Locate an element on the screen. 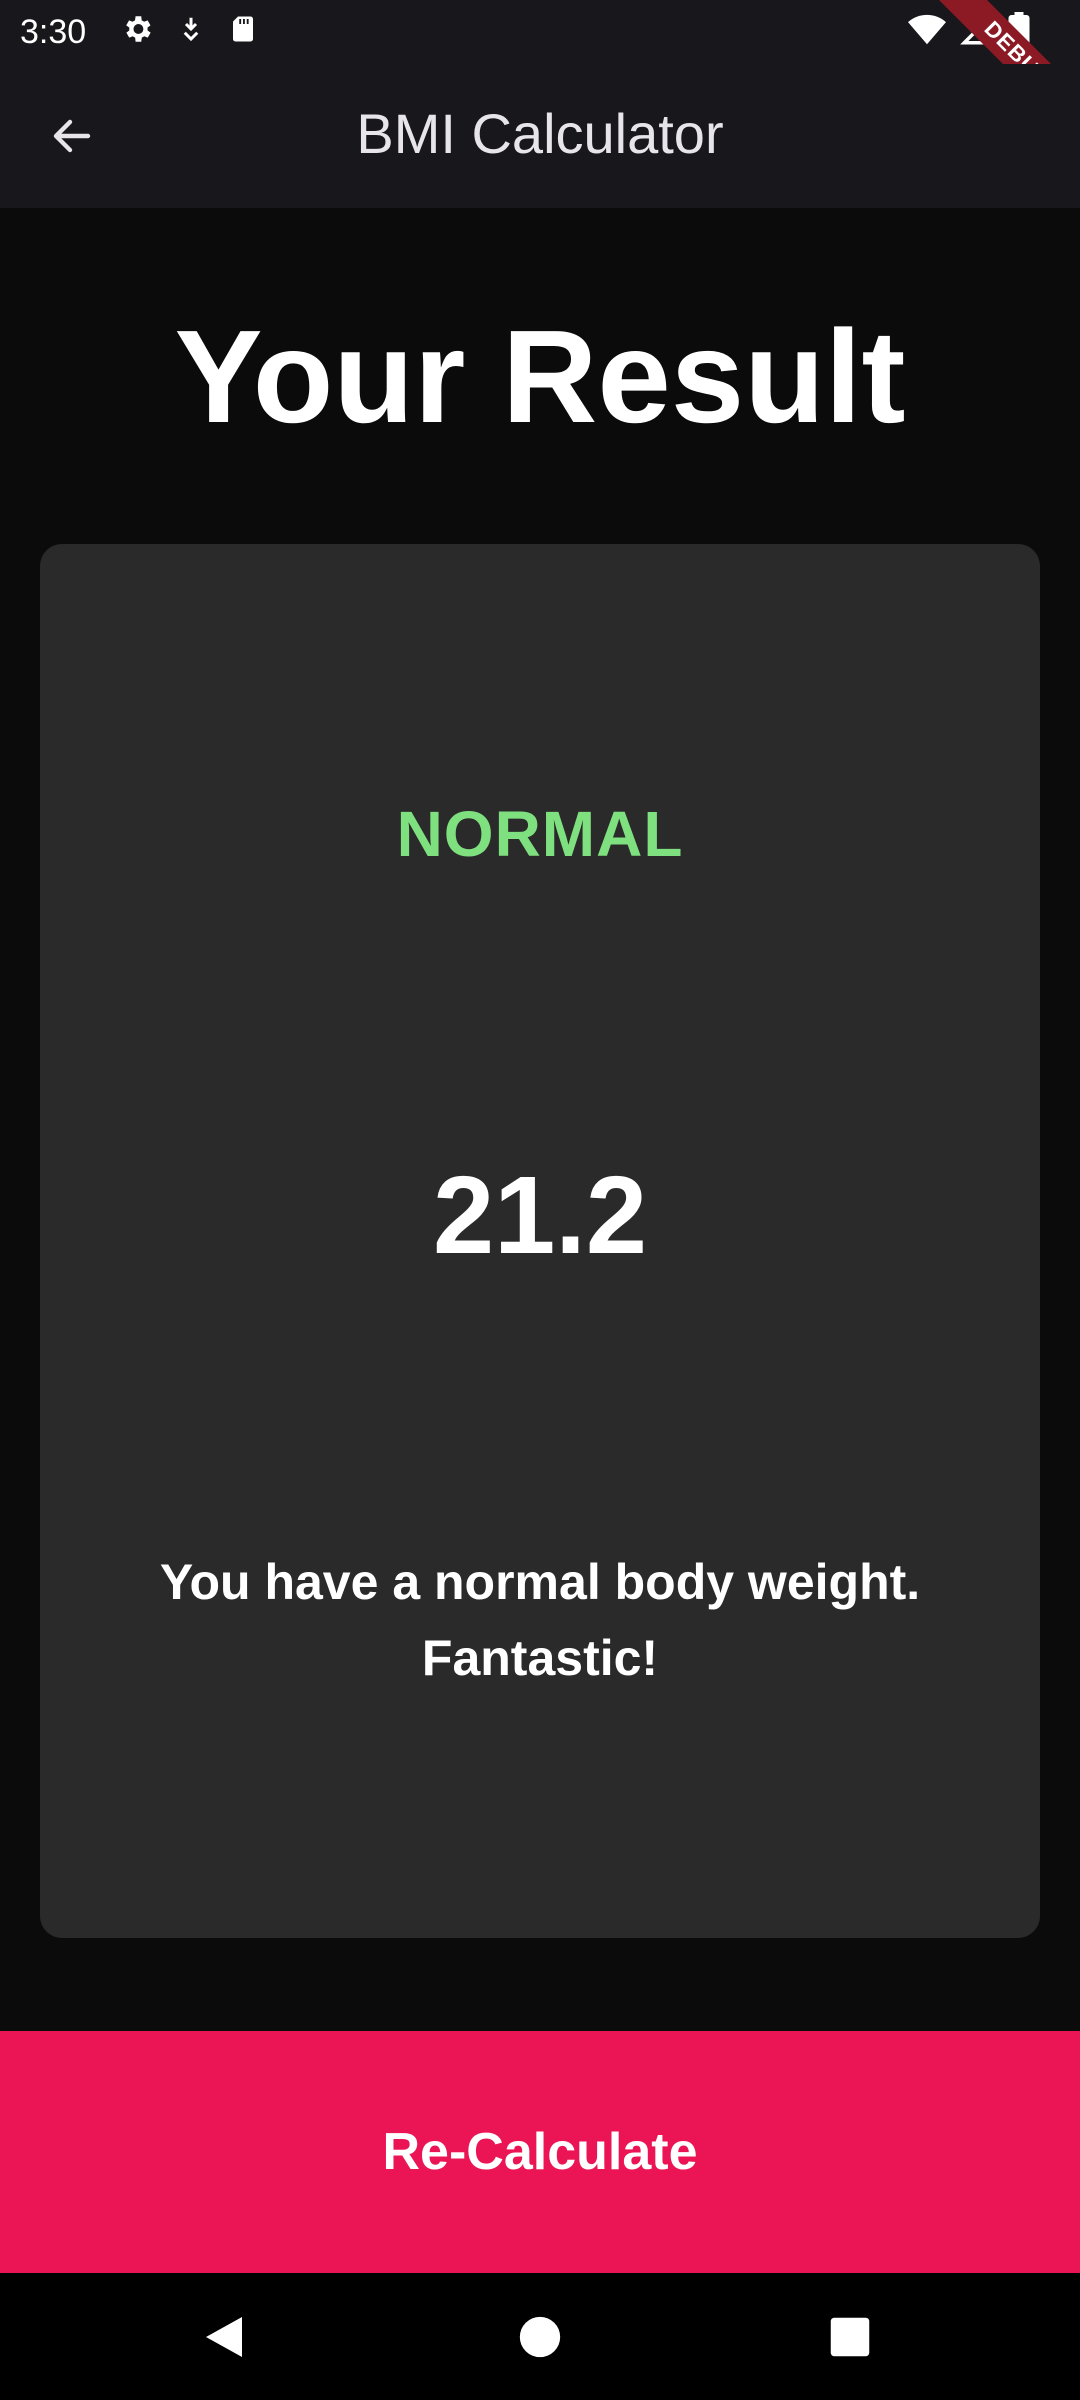 The width and height of the screenshot is (1080, 2400). nav-recents-button is located at coordinates (850, 2337).